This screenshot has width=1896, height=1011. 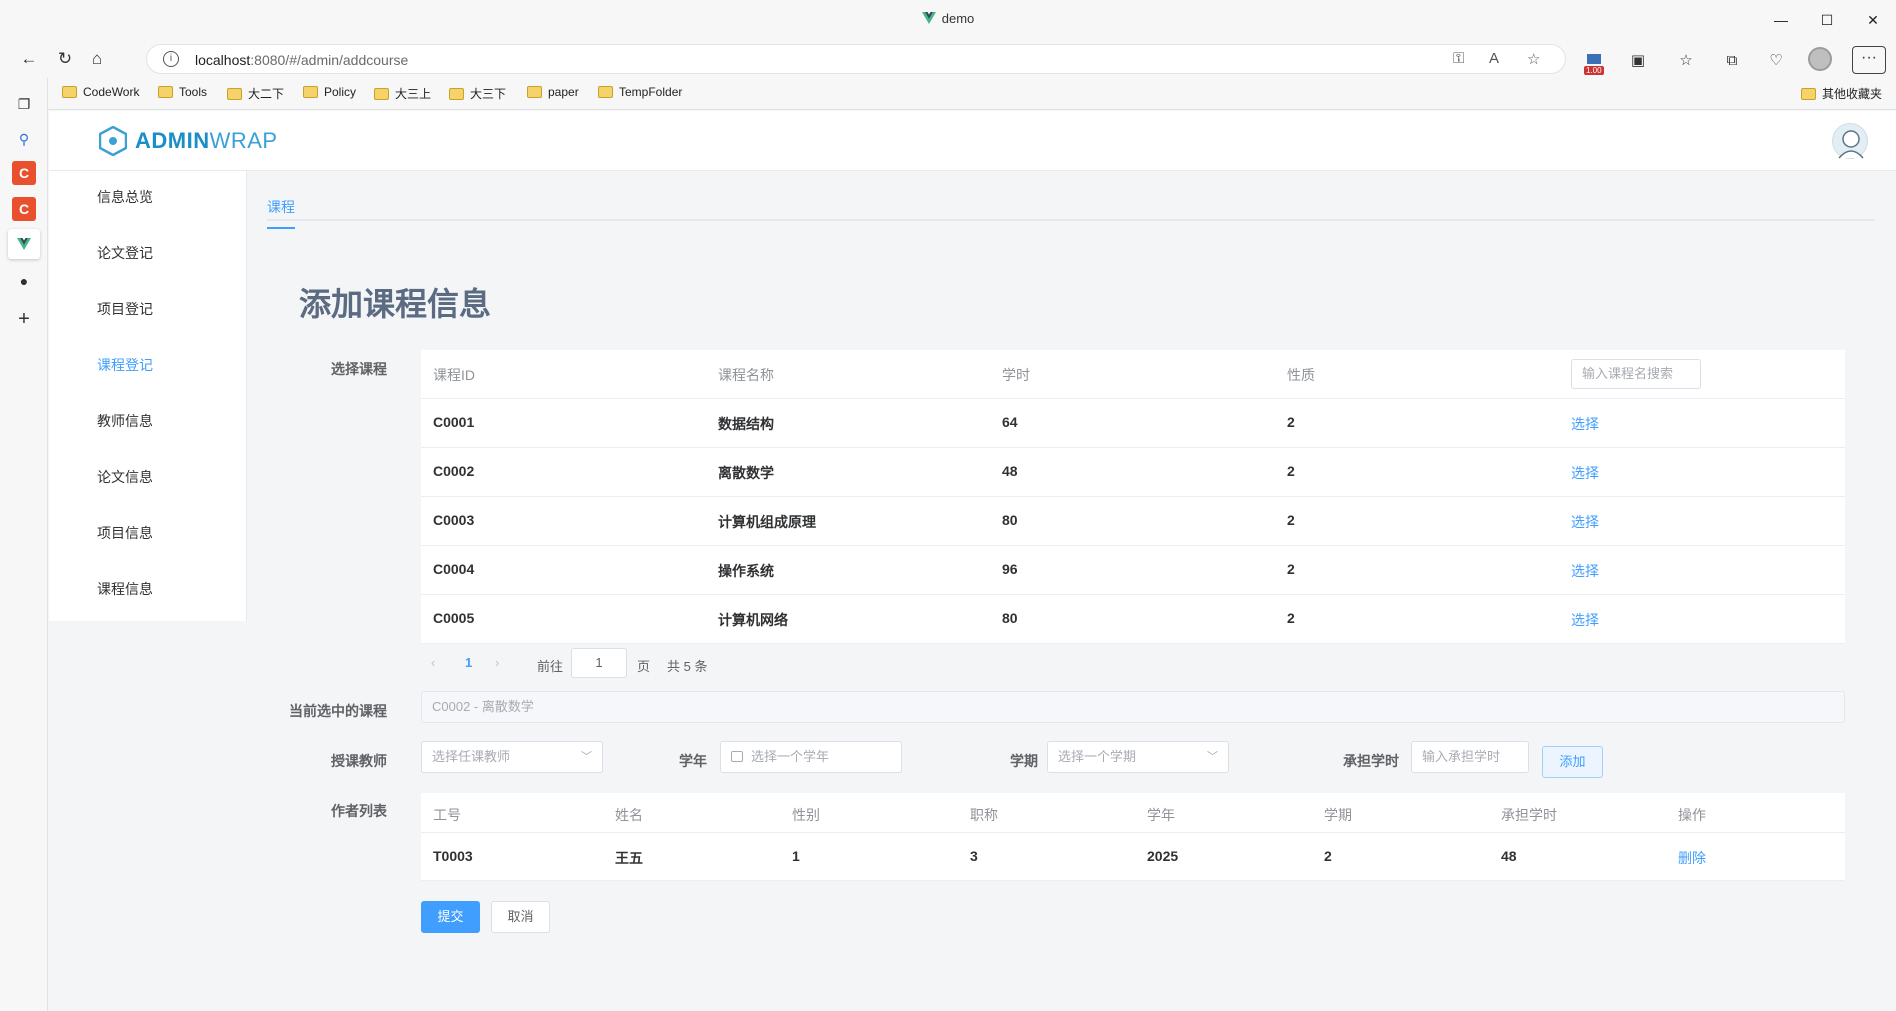 What do you see at coordinates (1071, 200) in the screenshot?
I see `tab-bar: 课程` at bounding box center [1071, 200].